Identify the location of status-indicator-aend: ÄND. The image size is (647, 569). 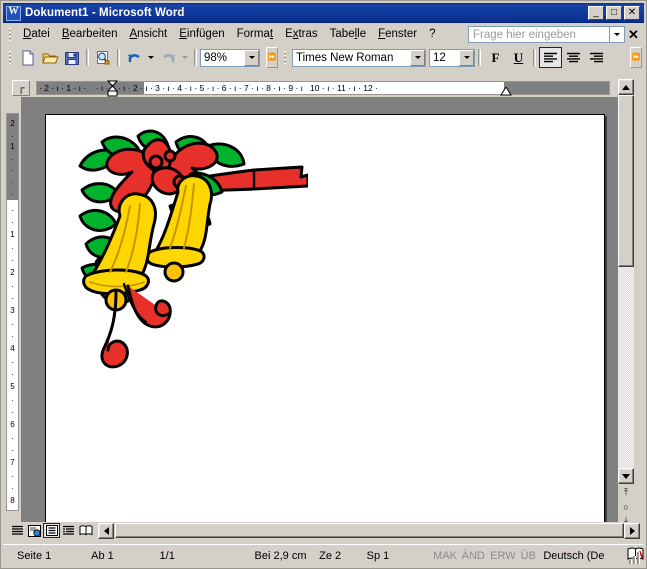
(476, 556).